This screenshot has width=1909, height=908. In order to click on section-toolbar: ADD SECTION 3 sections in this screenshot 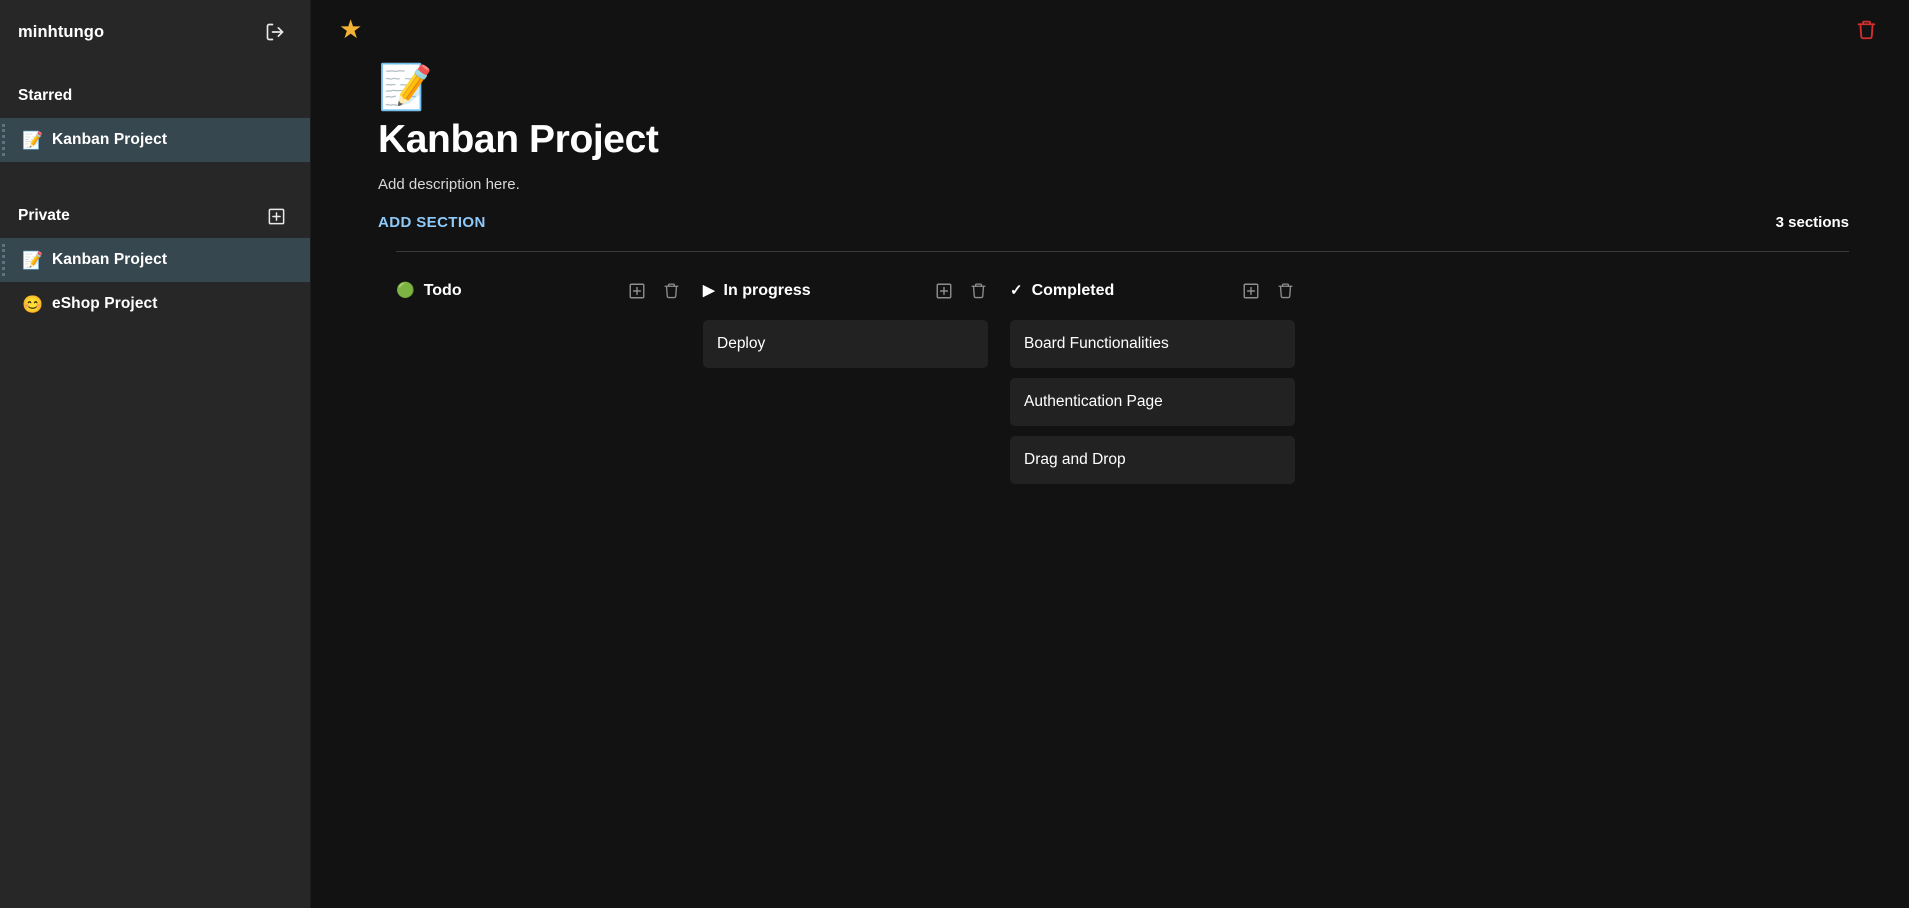, I will do `click(1113, 222)`.